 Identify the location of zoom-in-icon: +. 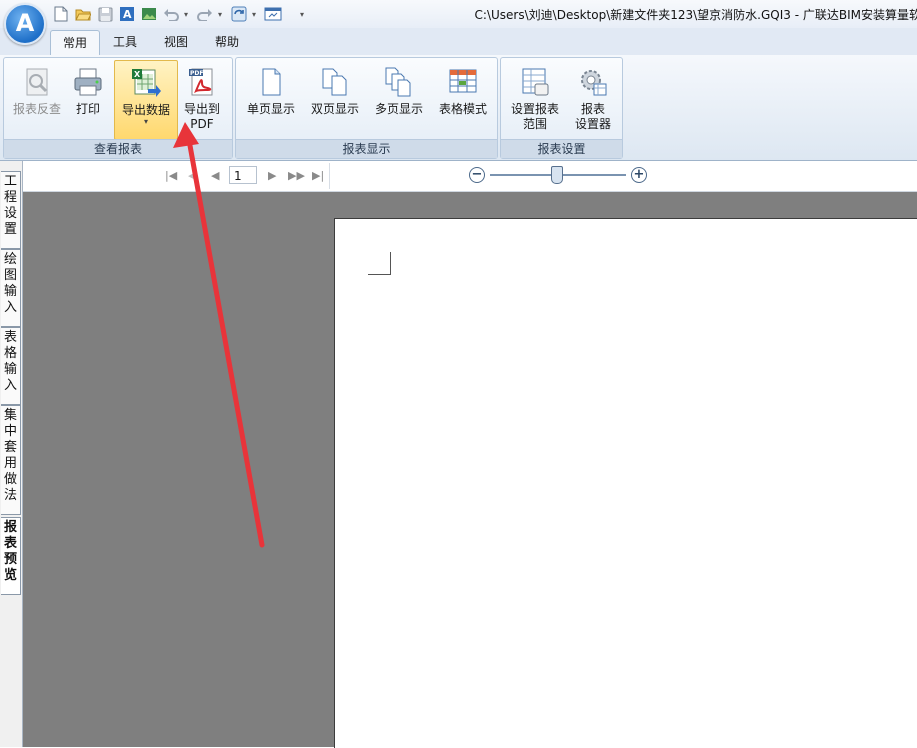
(639, 175).